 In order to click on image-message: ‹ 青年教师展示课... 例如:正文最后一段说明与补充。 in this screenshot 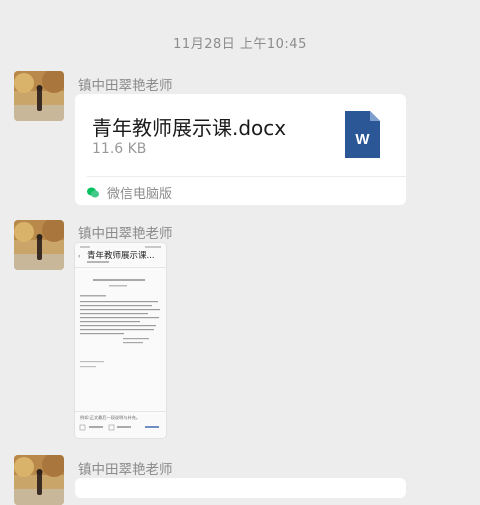, I will do `click(120, 340)`.